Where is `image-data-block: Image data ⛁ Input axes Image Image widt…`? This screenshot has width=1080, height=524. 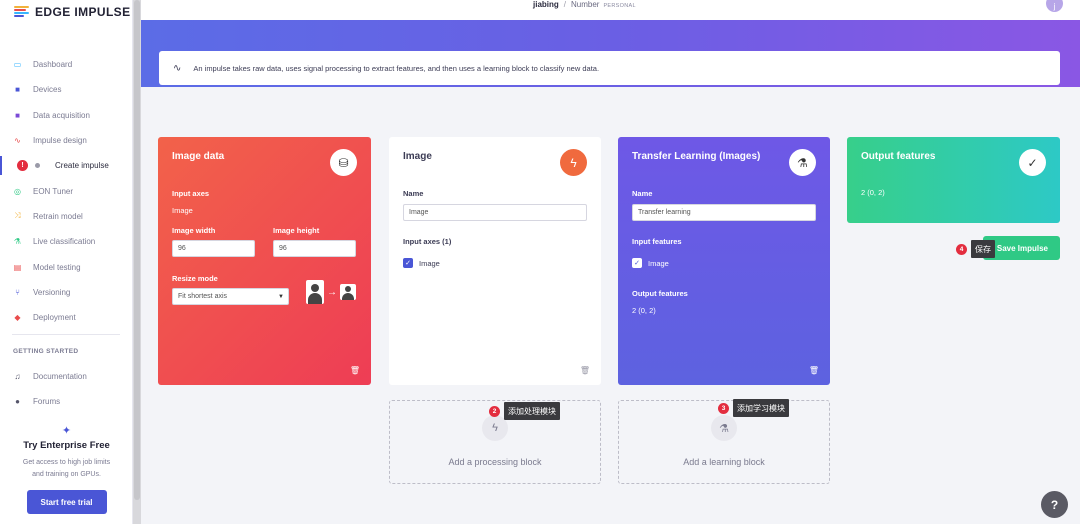
image-data-block: Image data ⛁ Input axes Image Image widt… is located at coordinates (264, 261).